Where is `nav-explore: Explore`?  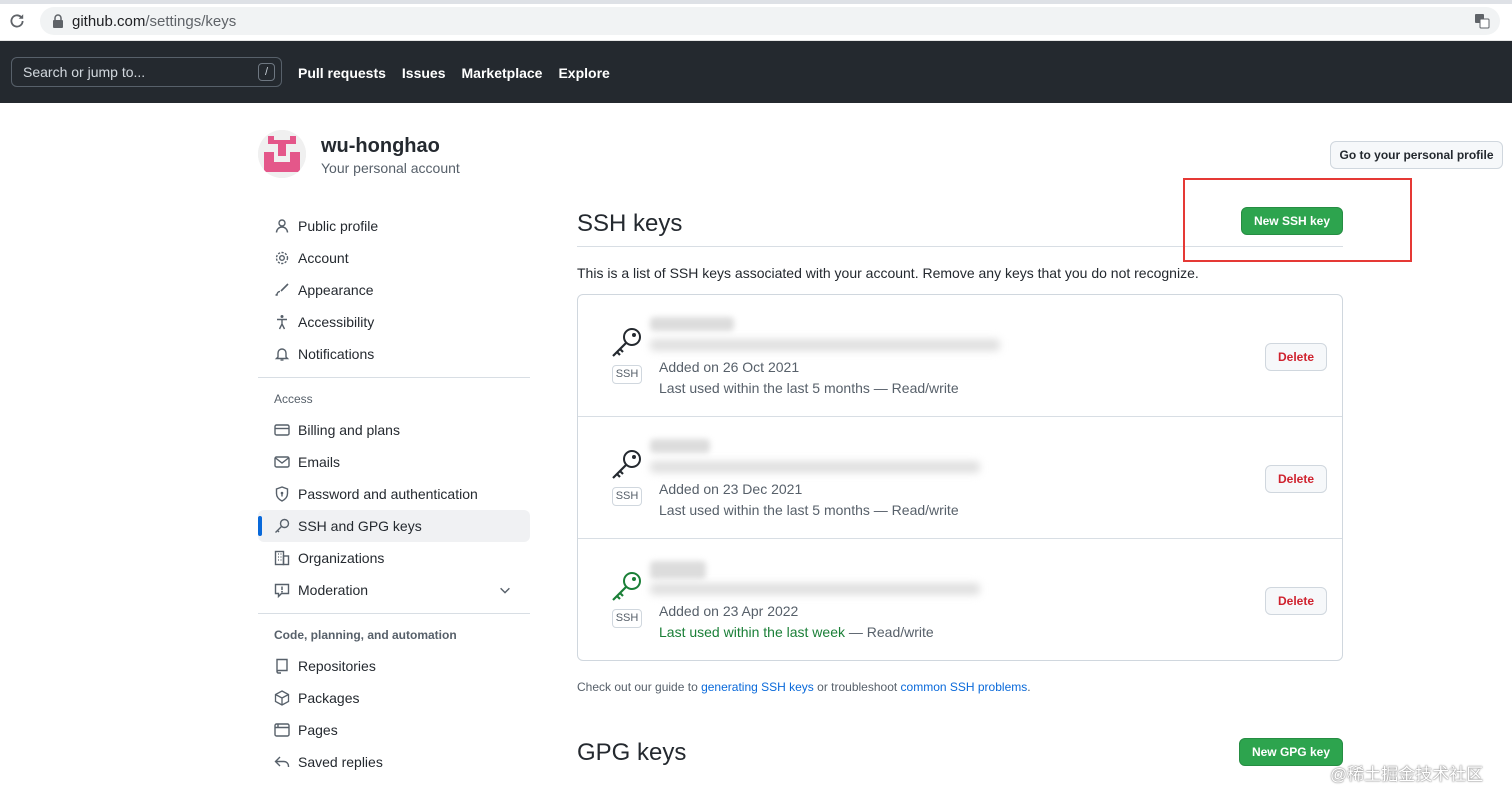
nav-explore: Explore is located at coordinates (583, 73).